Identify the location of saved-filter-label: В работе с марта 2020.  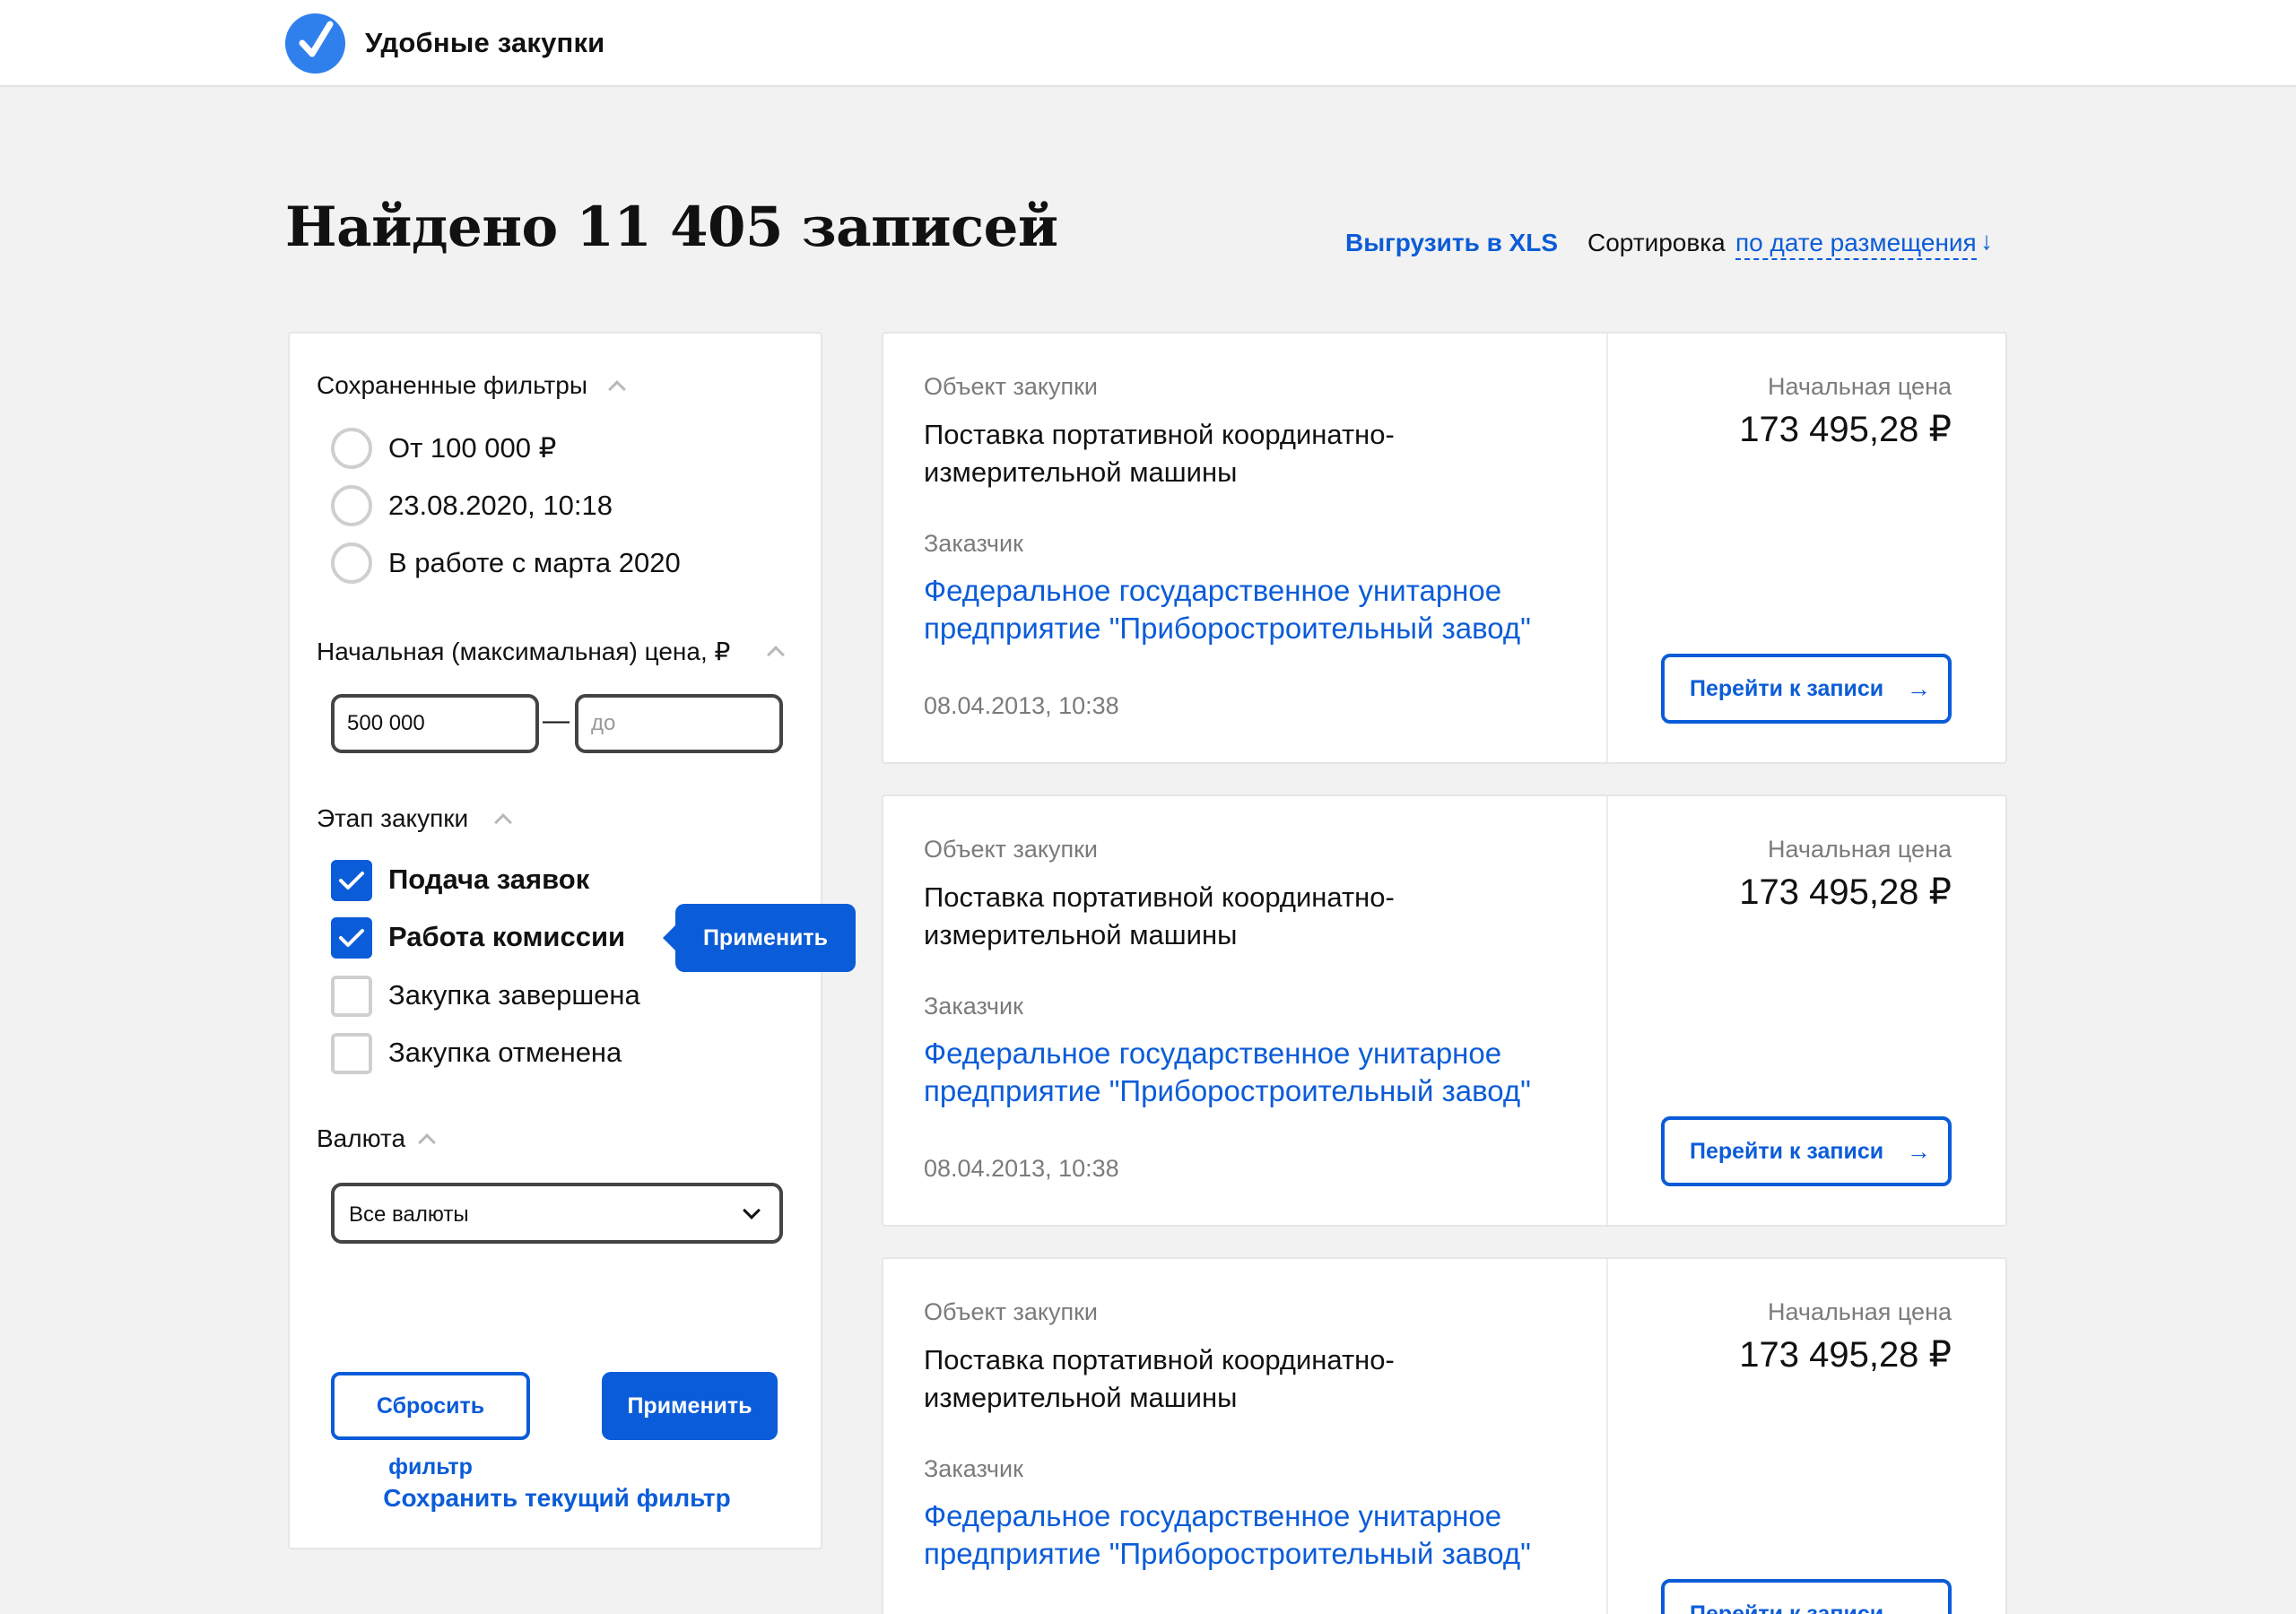
(534, 563).